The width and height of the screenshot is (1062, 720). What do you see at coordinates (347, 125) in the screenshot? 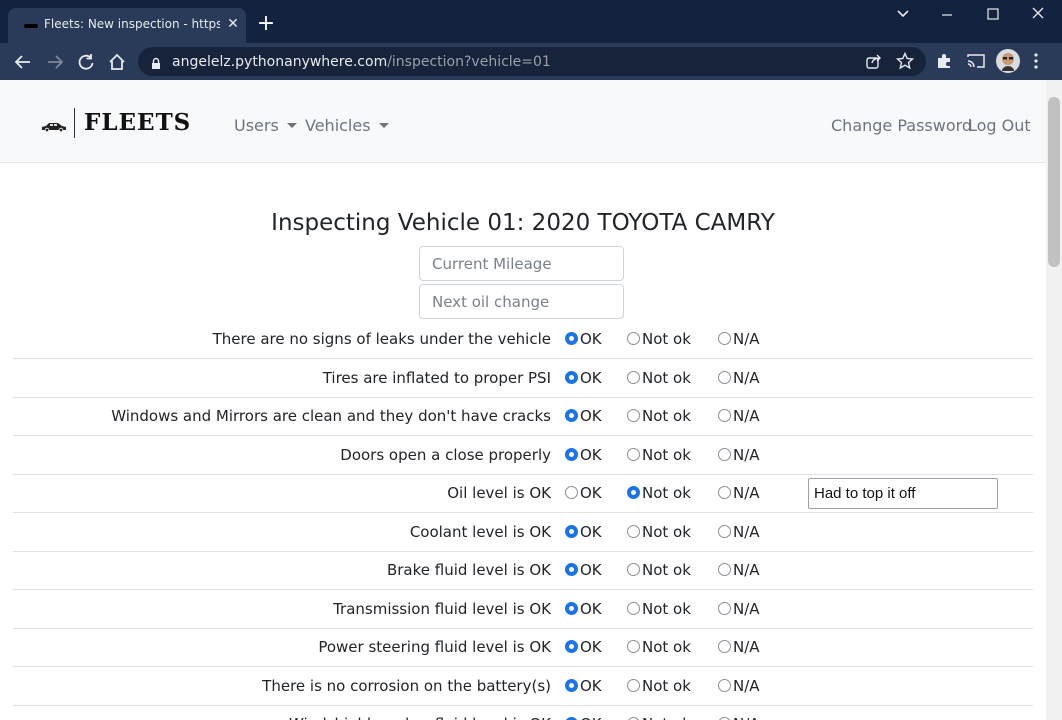
I see `vehicles-dropdown: Vehicles` at bounding box center [347, 125].